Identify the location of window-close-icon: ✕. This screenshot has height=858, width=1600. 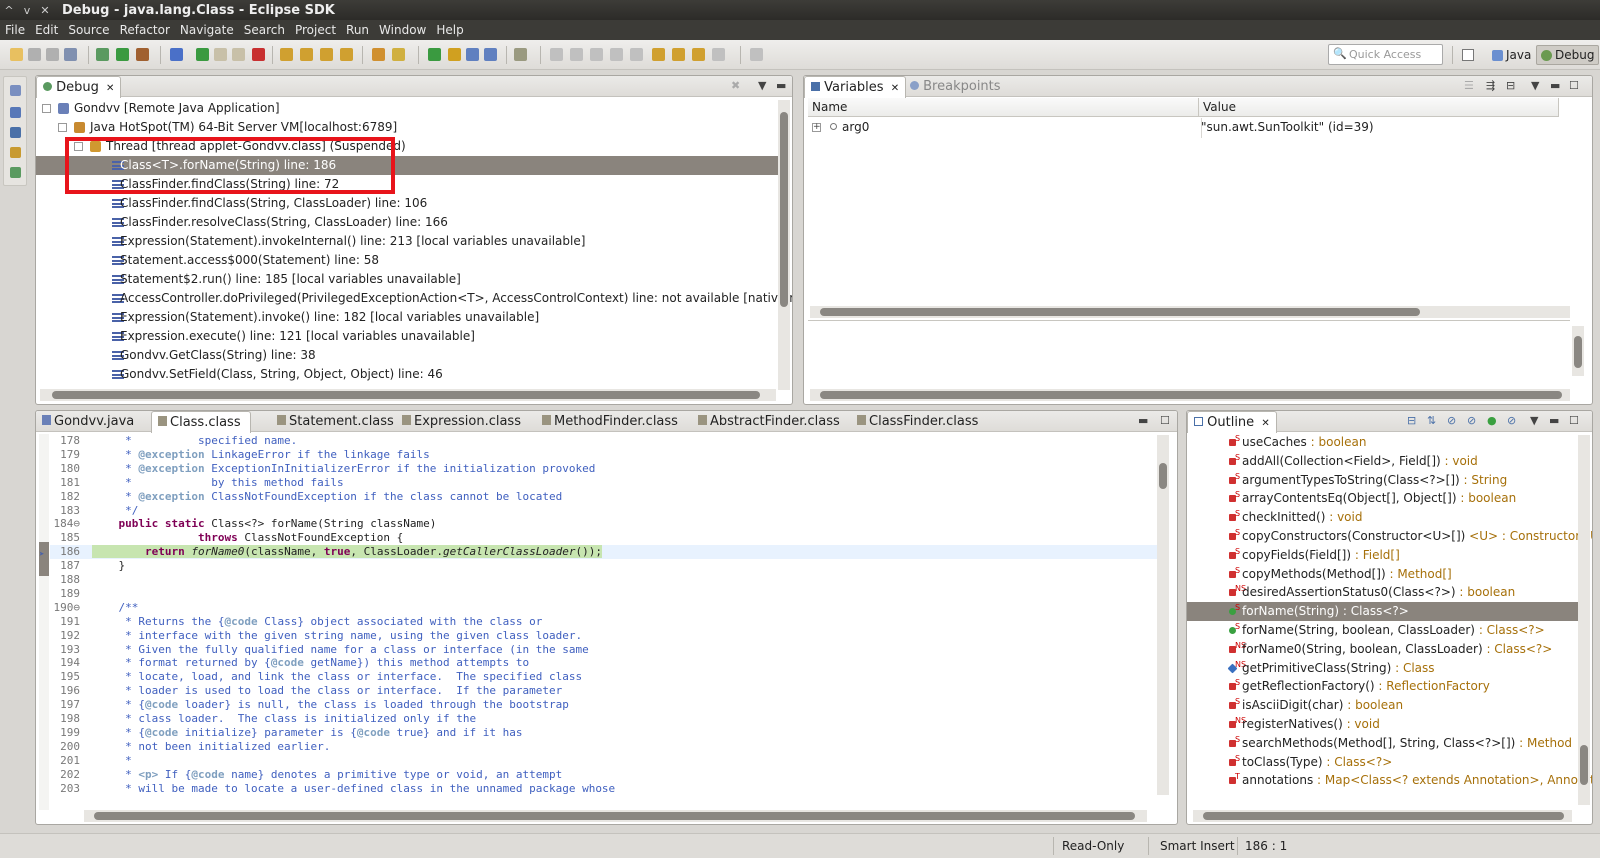
(45, 10).